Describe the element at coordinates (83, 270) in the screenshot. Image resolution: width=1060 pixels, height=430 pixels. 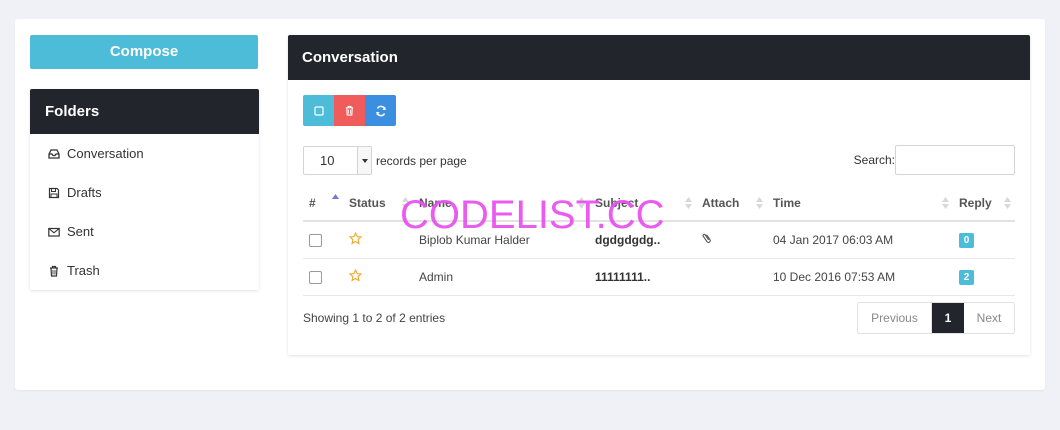
I see `folder-item-label: Trash` at that location.